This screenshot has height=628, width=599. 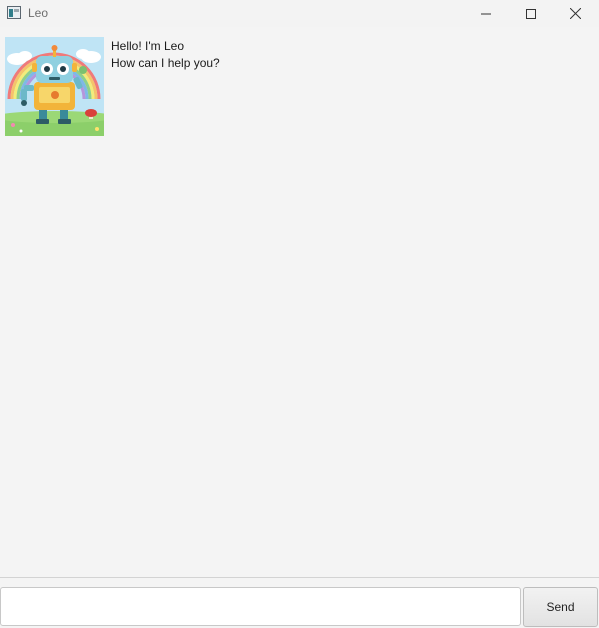 I want to click on close-icon, so click(x=575, y=13).